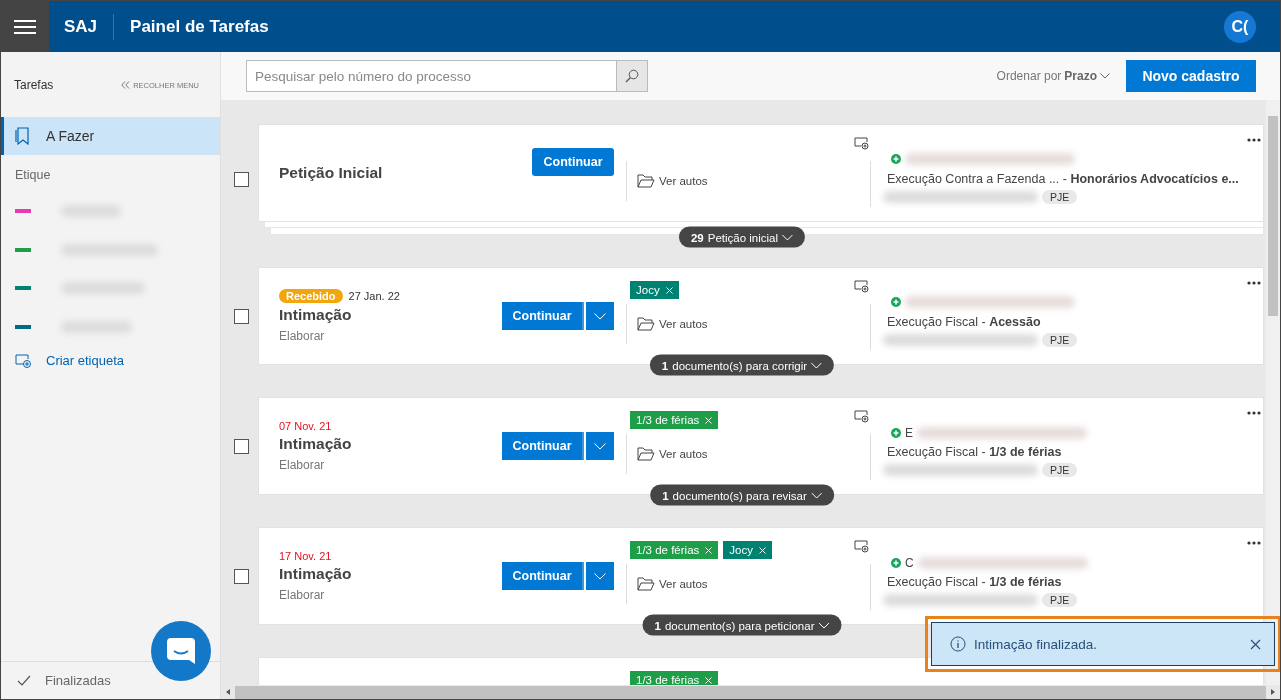 This screenshot has height=700, width=1281. Describe the element at coordinates (311, 296) in the screenshot. I see `status-badge: Recebido` at that location.